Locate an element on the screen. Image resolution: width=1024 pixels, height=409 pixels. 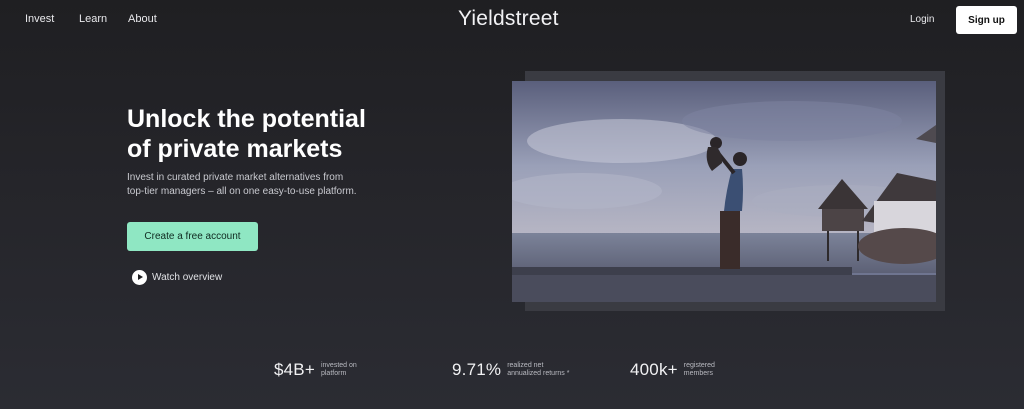
stat-value: 400k+ is located at coordinates (654, 369).